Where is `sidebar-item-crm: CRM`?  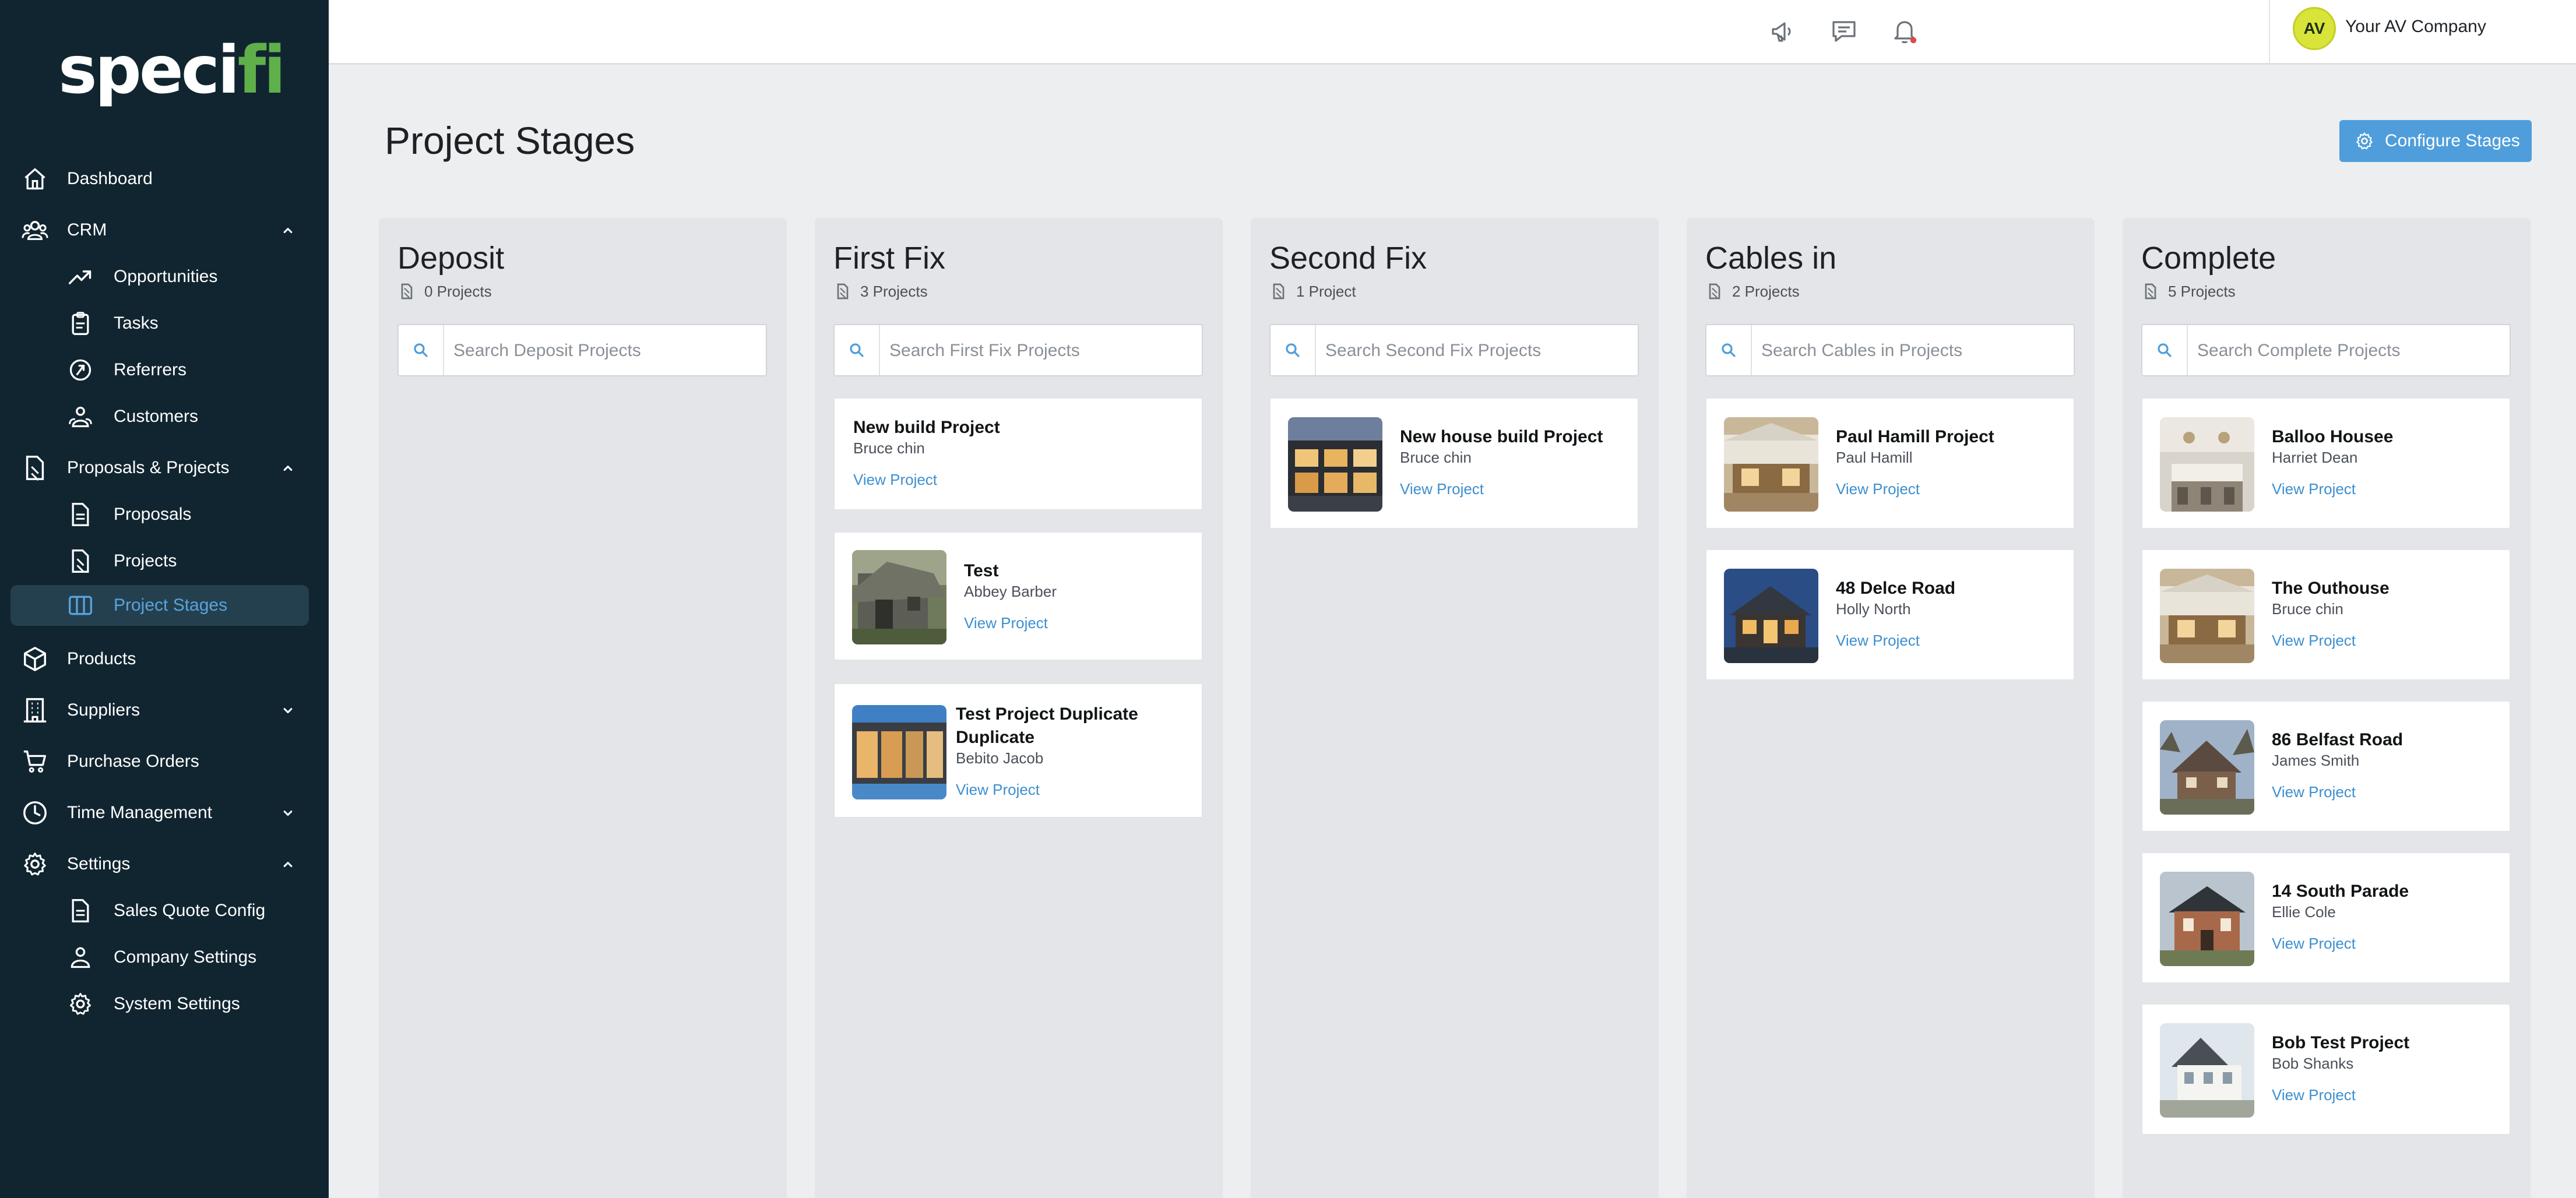
sidebar-item-crm: CRM is located at coordinates (164, 231).